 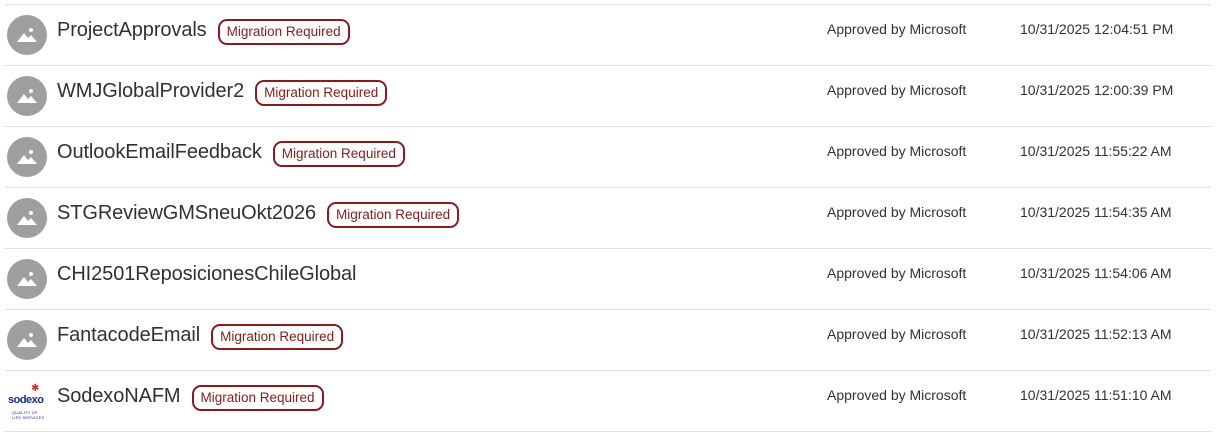 What do you see at coordinates (1096, 334) in the screenshot?
I see `item-modified-date: 10/31/2025 11:52:13 AM` at bounding box center [1096, 334].